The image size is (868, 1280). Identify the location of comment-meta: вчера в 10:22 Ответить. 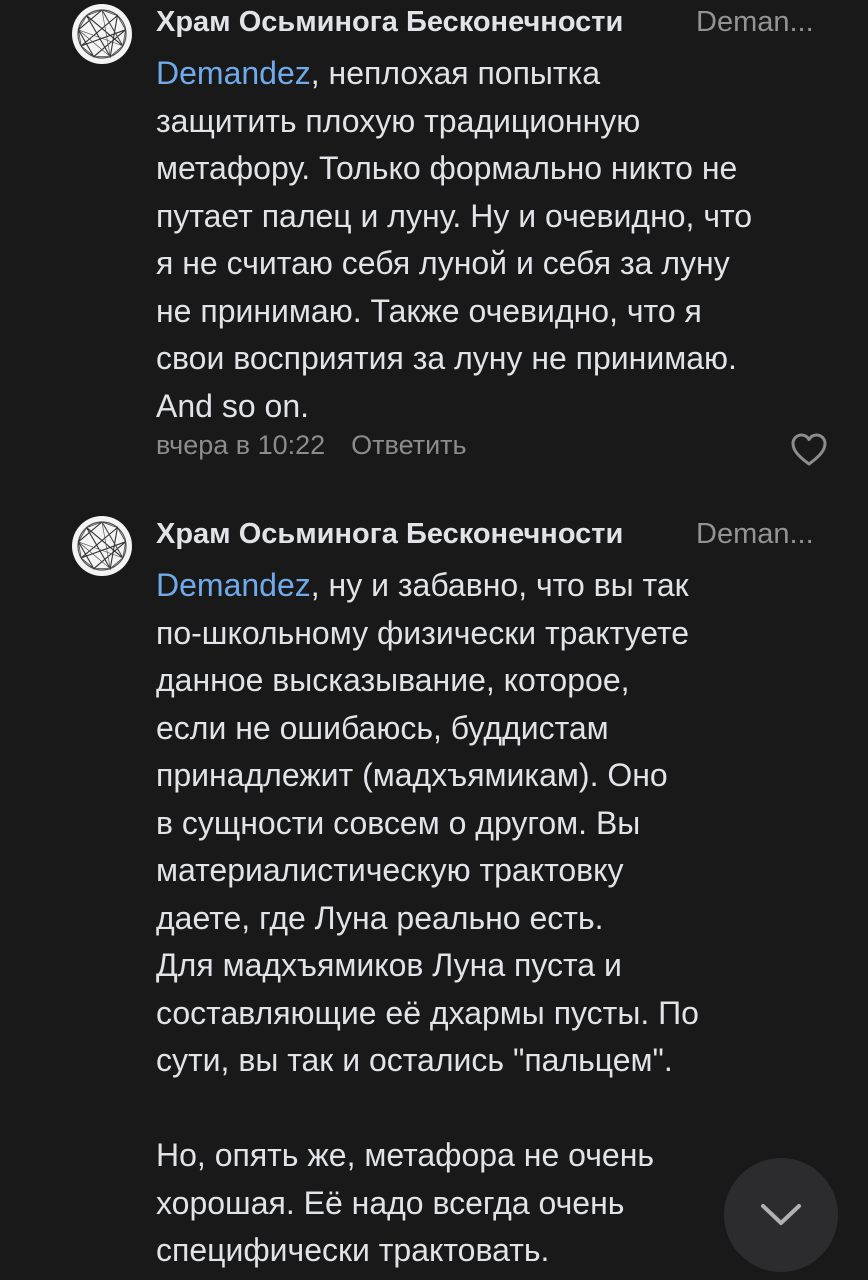
(311, 445).